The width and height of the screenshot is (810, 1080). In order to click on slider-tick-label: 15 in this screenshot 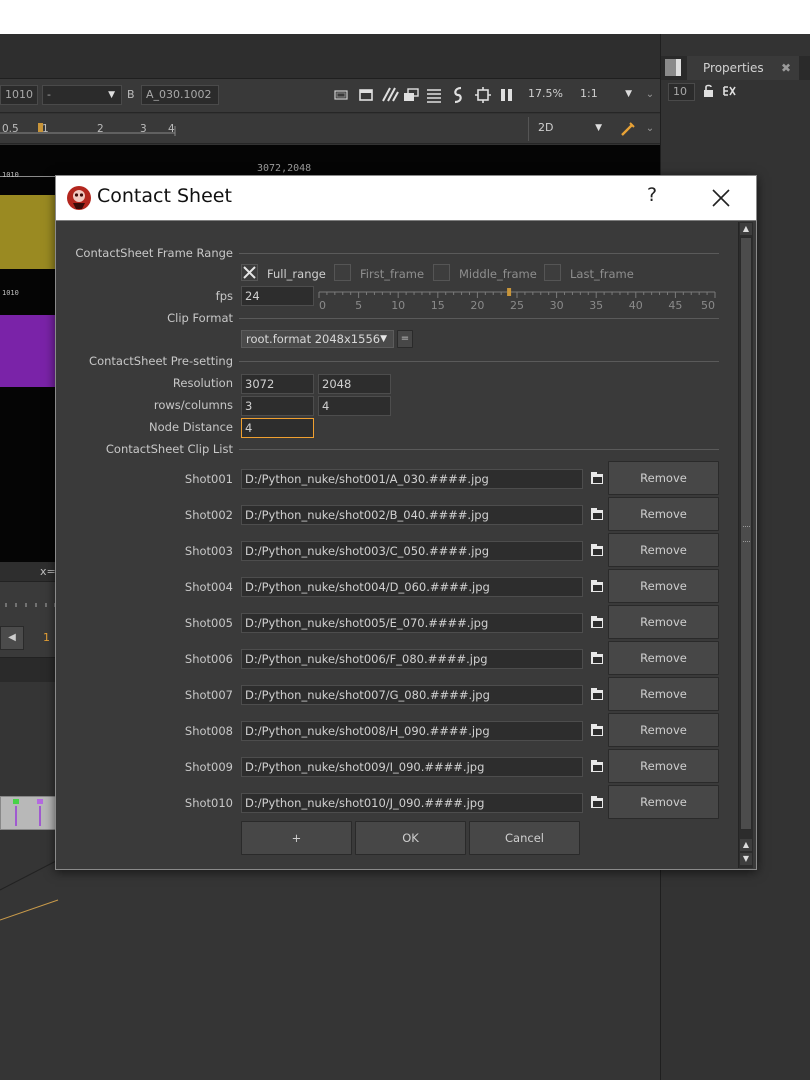, I will do `click(438, 304)`.